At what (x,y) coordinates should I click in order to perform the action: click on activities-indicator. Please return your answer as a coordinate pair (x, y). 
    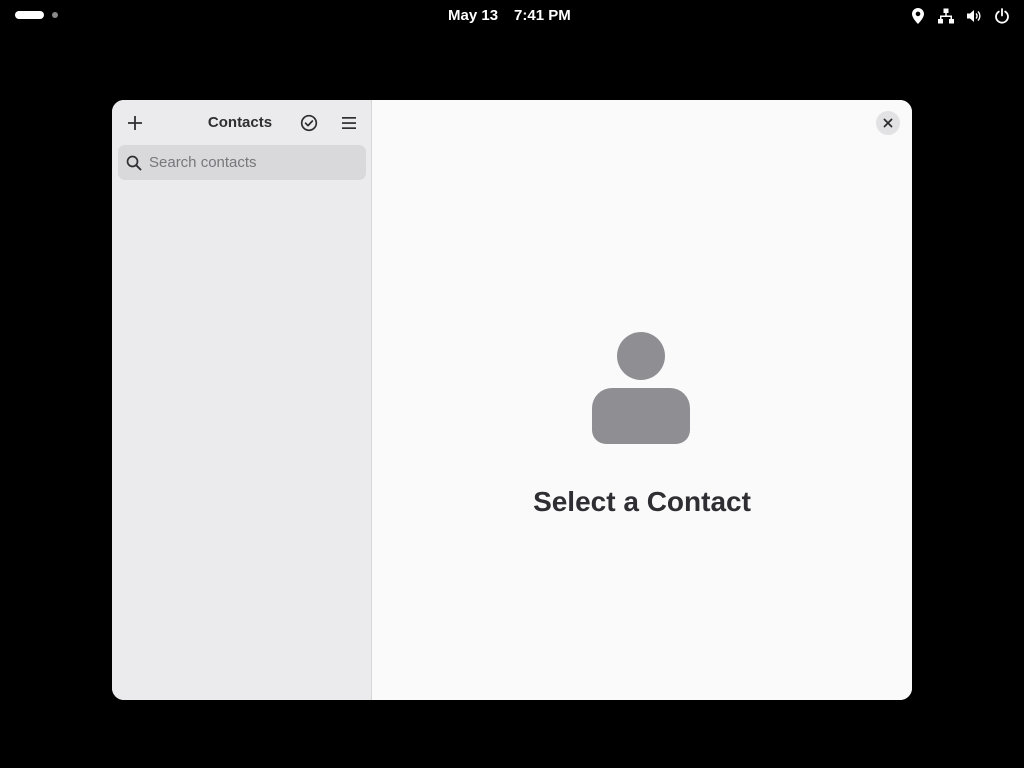
    Looking at the image, I should click on (36, 15).